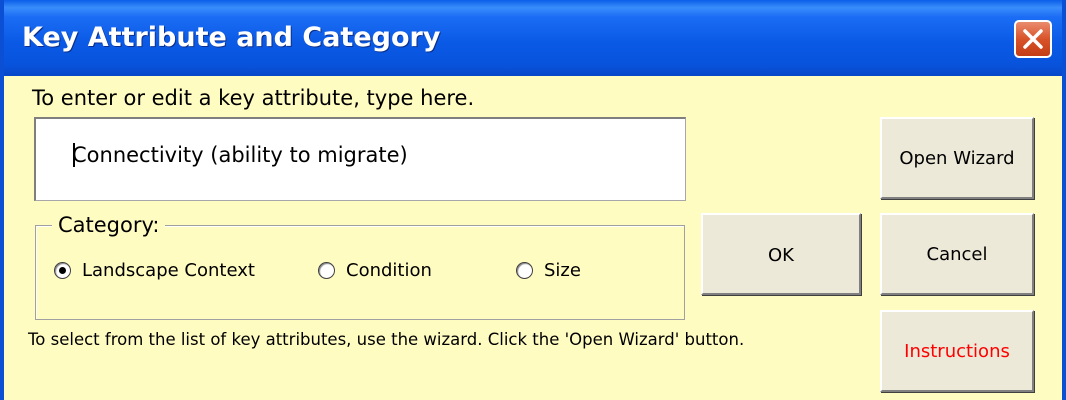 Image resolution: width=1066 pixels, height=400 pixels. What do you see at coordinates (231, 37) in the screenshot?
I see `dialog-title: Key Attribute and Category` at bounding box center [231, 37].